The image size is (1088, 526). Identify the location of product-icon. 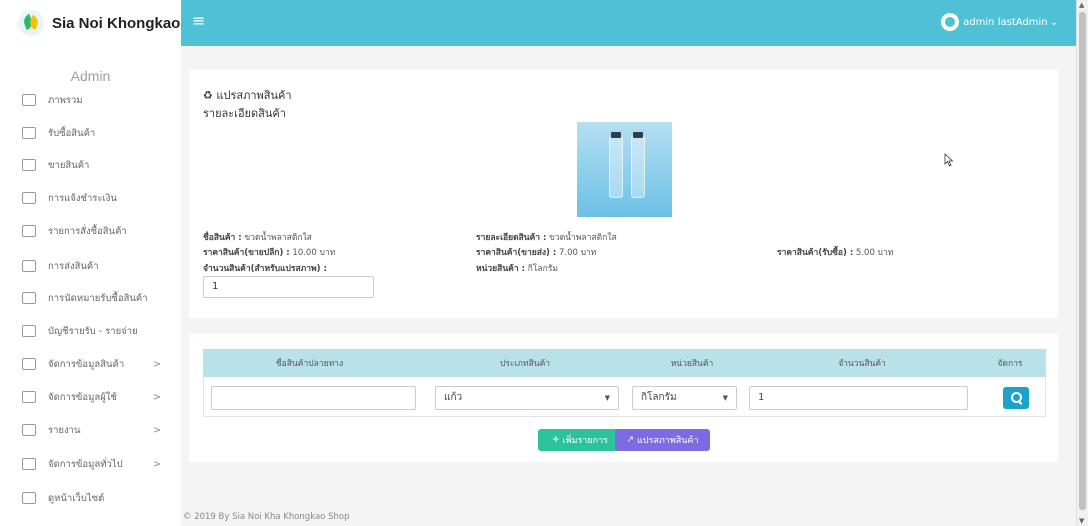
(29, 364).